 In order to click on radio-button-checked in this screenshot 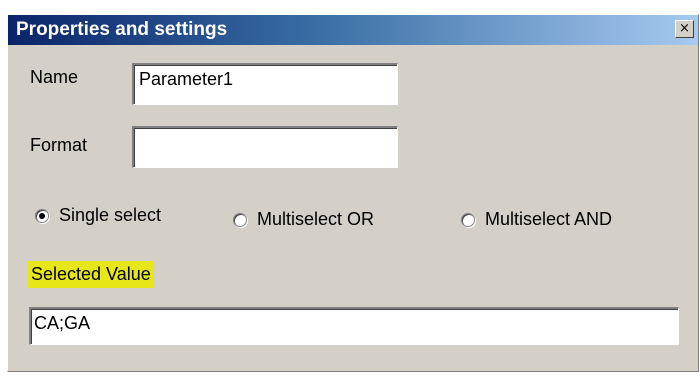, I will do `click(42, 215)`.